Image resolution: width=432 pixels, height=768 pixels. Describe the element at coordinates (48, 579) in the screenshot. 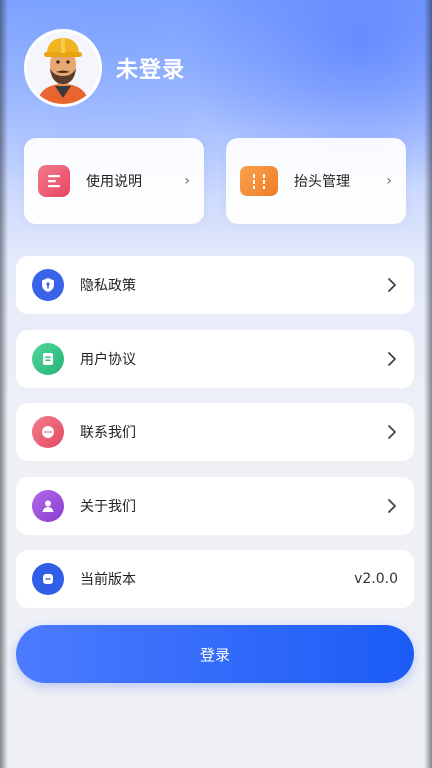

I see `version-icon` at that location.